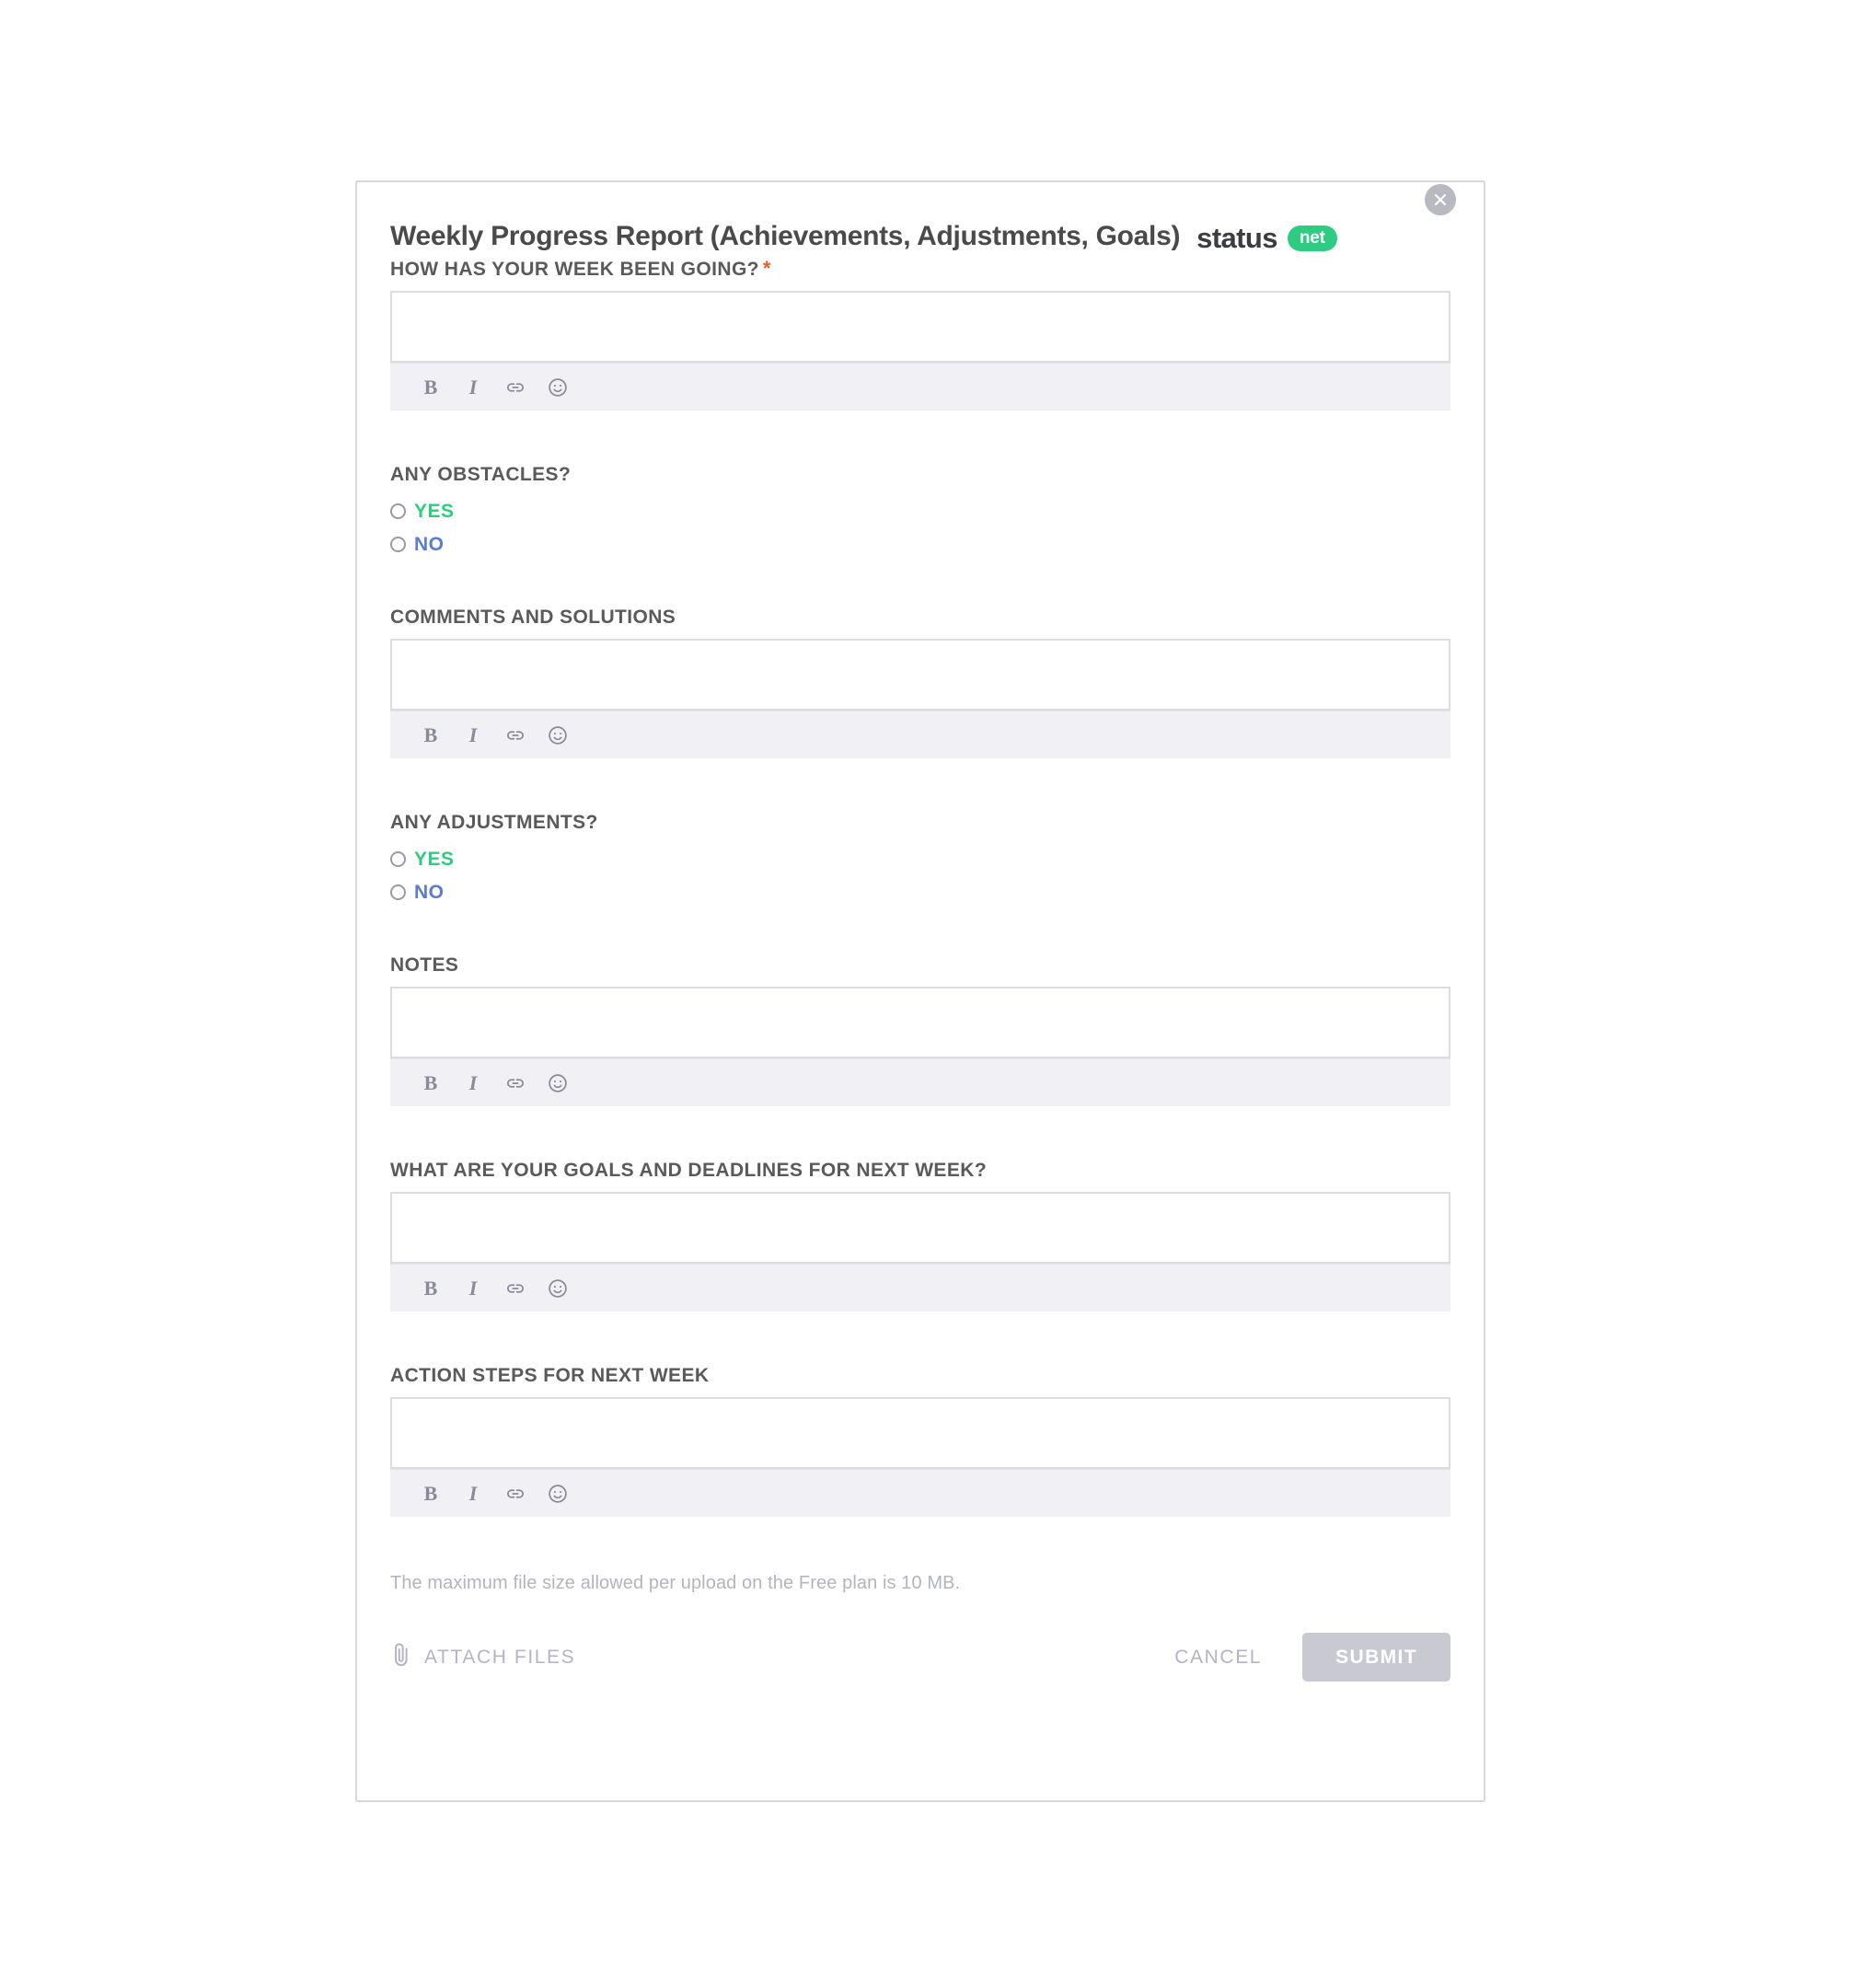  I want to click on editor-week-going: B I, so click(920, 350).